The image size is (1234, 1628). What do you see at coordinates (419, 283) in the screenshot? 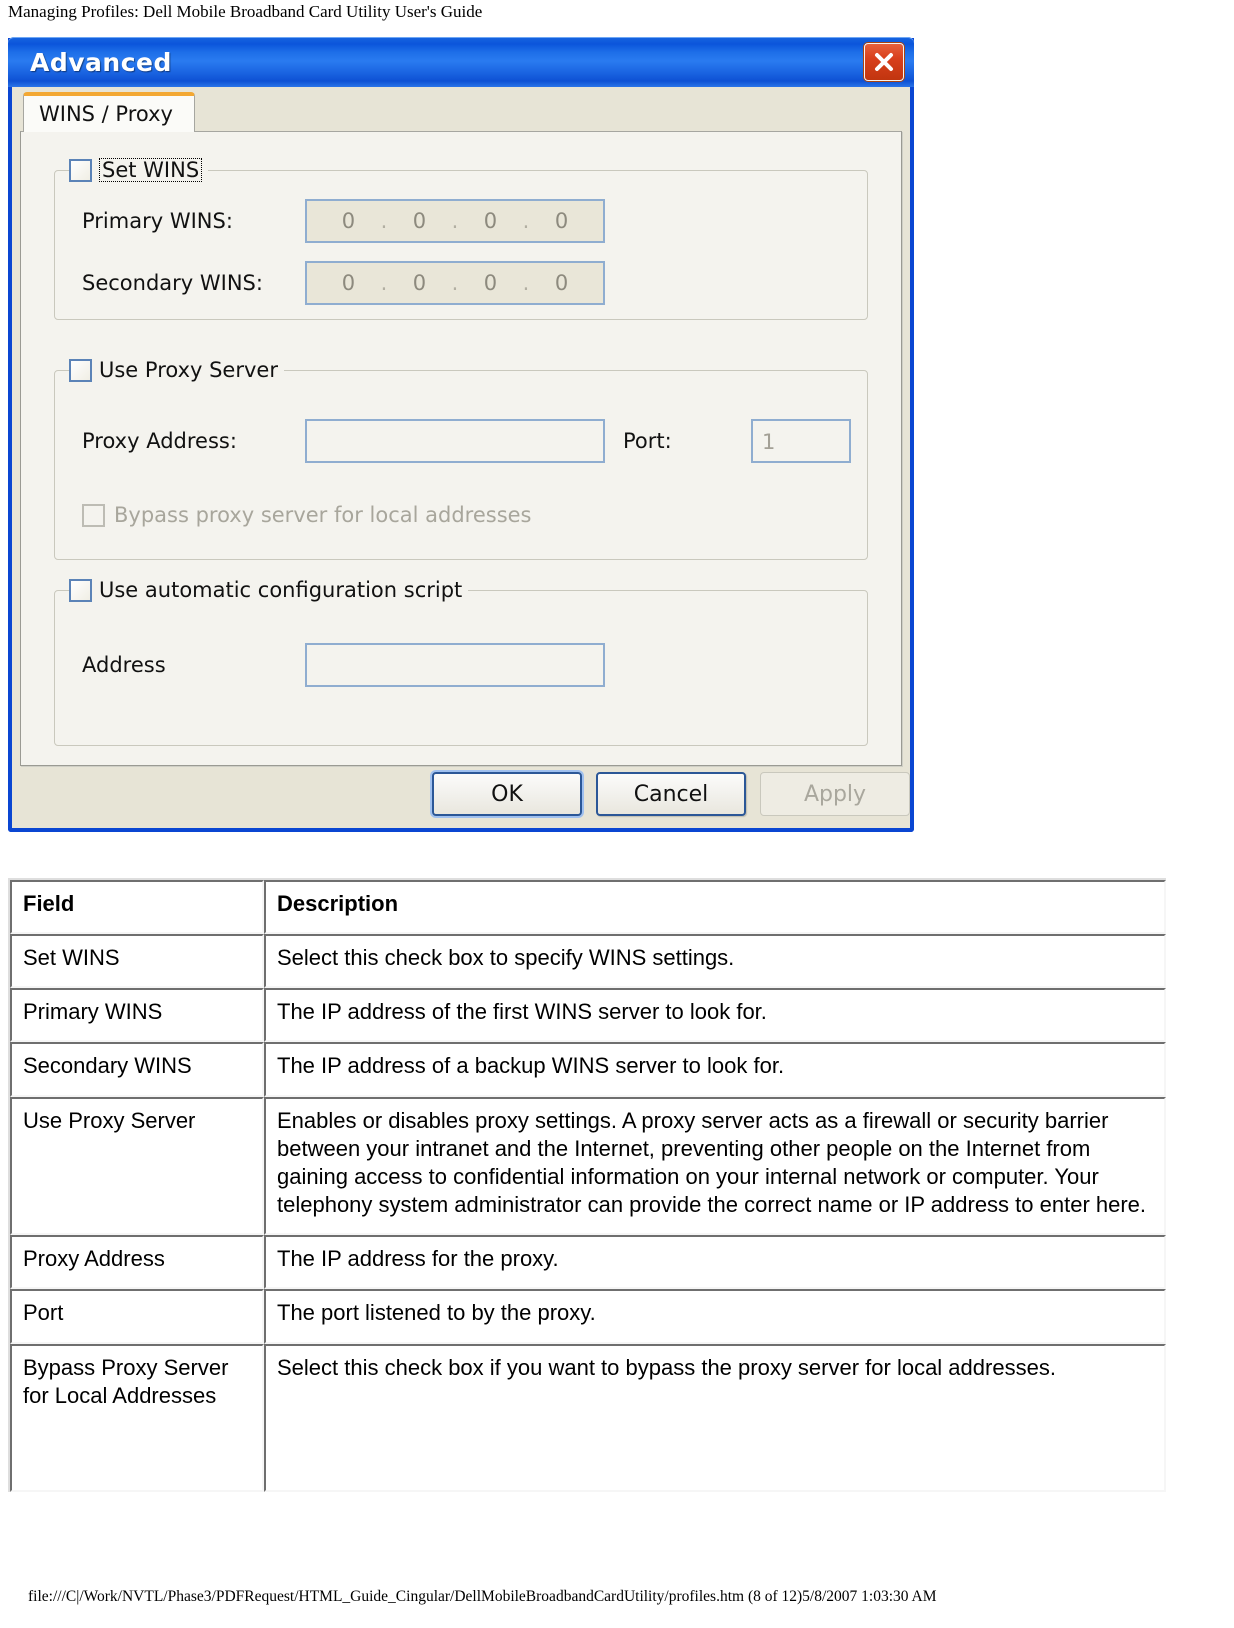
I see `secondary-wins-octet-2: 0` at bounding box center [419, 283].